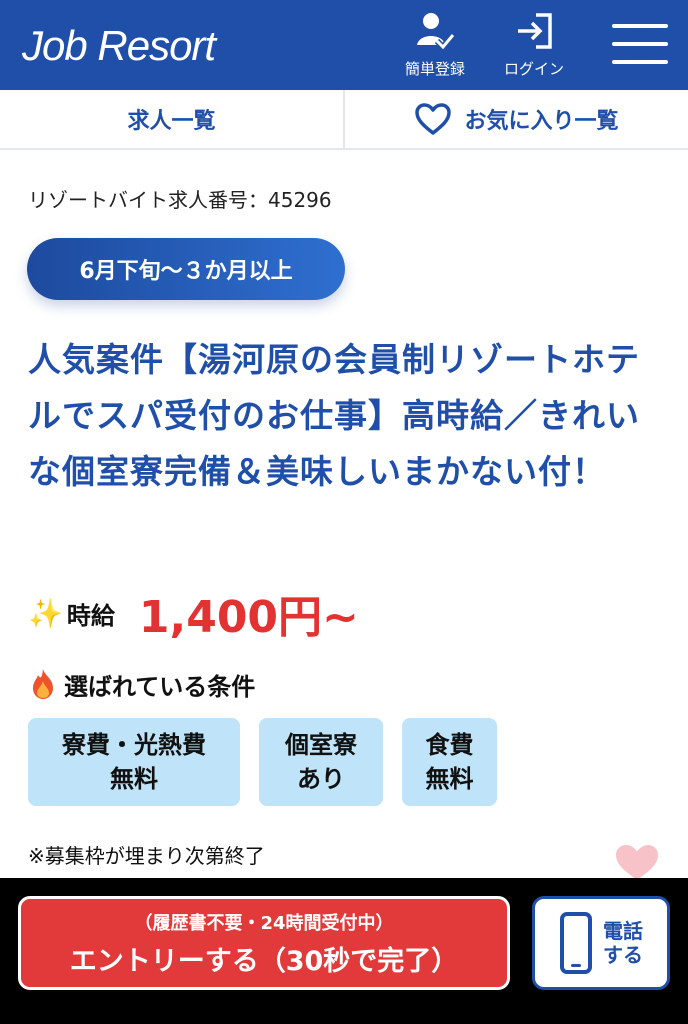 The image size is (688, 1024). Describe the element at coordinates (344, 45) in the screenshot. I see `top-header: Job Resort 簡単登録 ログイン` at that location.